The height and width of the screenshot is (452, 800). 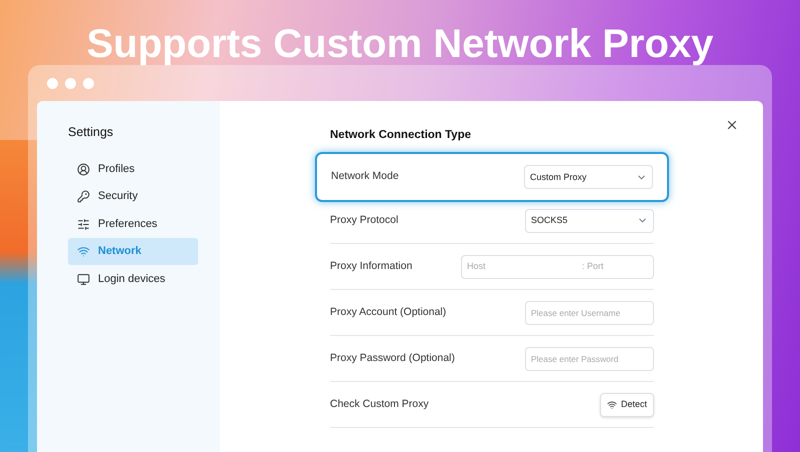 What do you see at coordinates (83, 224) in the screenshot?
I see `sliders-icon` at bounding box center [83, 224].